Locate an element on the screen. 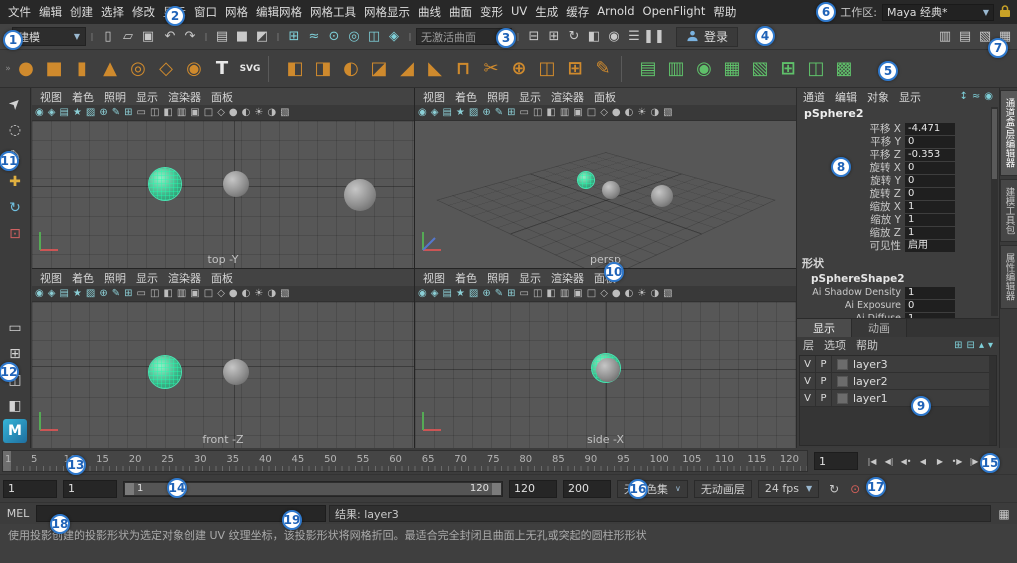 The height and width of the screenshot is (563, 1017). viewport-menu-item: 着色 is located at coordinates (83, 278).